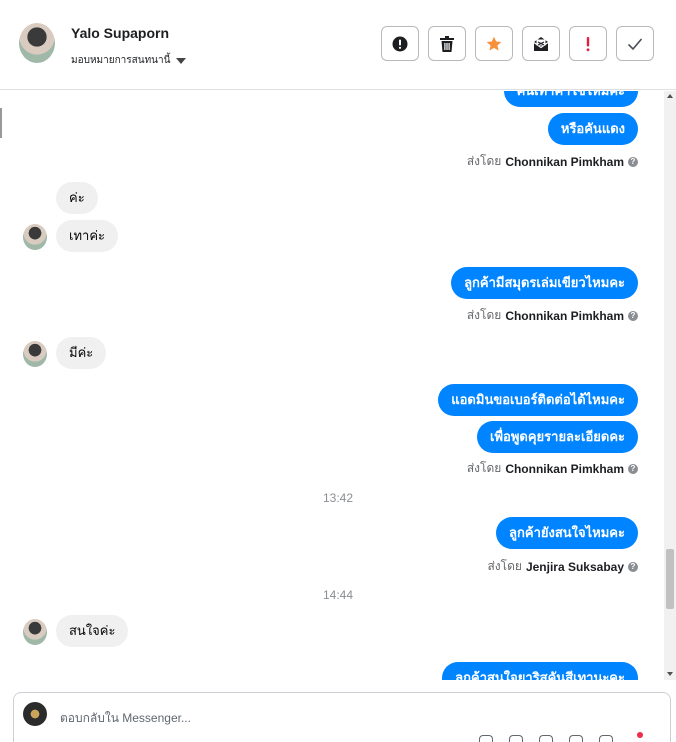 The height and width of the screenshot is (742, 676). I want to click on delete-button, so click(447, 43).